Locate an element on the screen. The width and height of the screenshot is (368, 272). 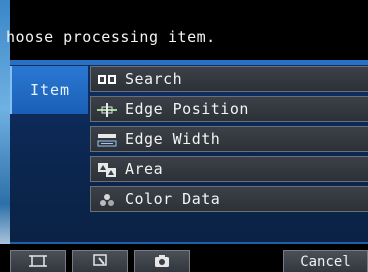
frame-button is located at coordinates (38, 261).